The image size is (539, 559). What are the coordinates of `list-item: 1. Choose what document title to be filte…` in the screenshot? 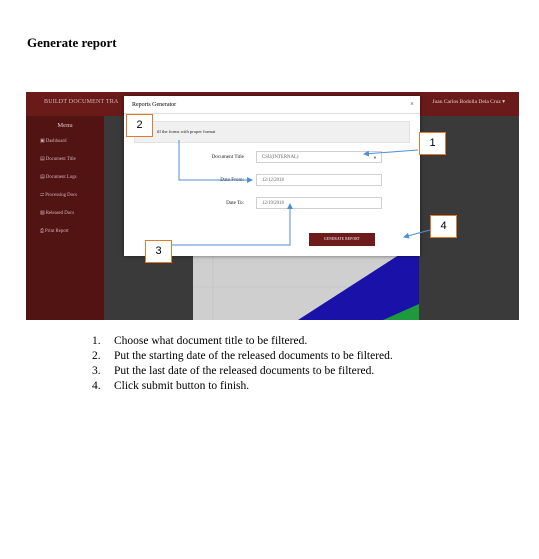 It's located at (242, 341).